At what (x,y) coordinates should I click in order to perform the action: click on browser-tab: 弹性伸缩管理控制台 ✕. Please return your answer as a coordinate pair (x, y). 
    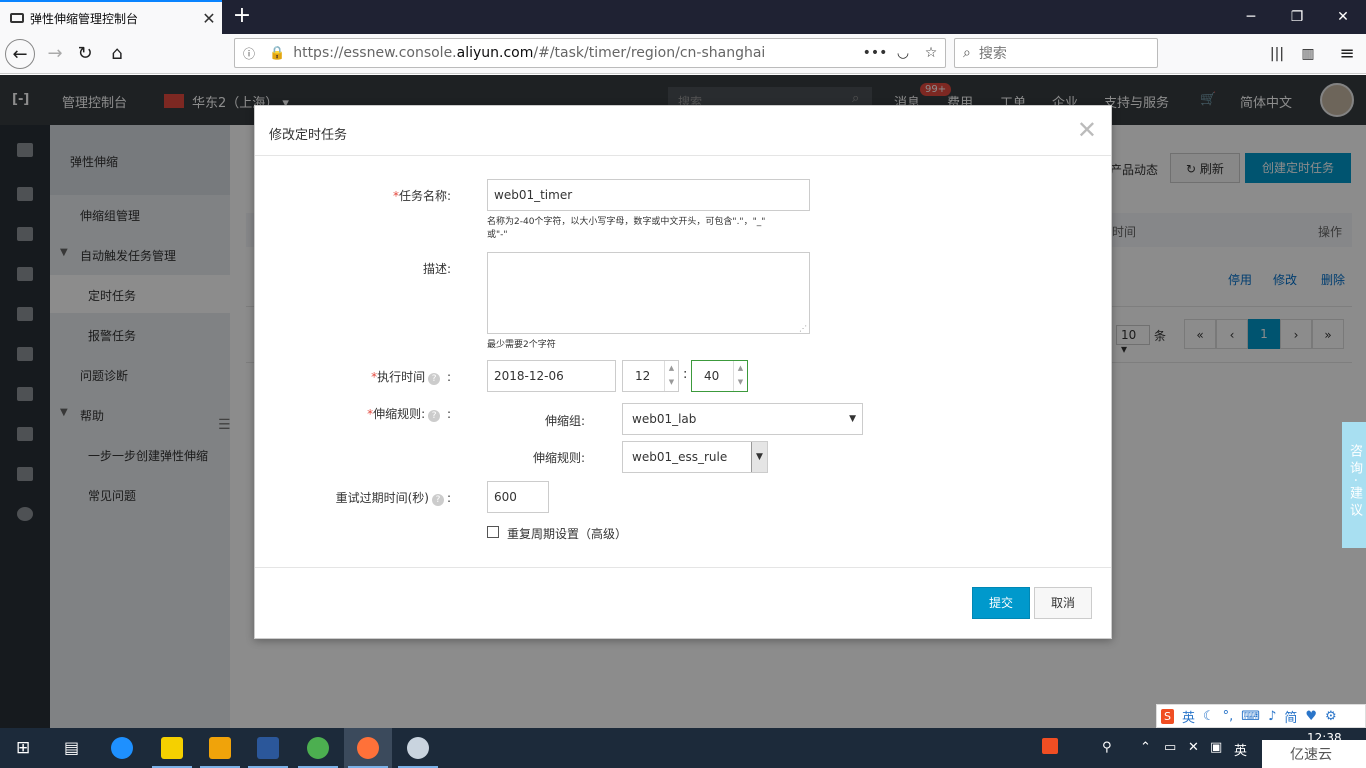
    Looking at the image, I should click on (111, 17).